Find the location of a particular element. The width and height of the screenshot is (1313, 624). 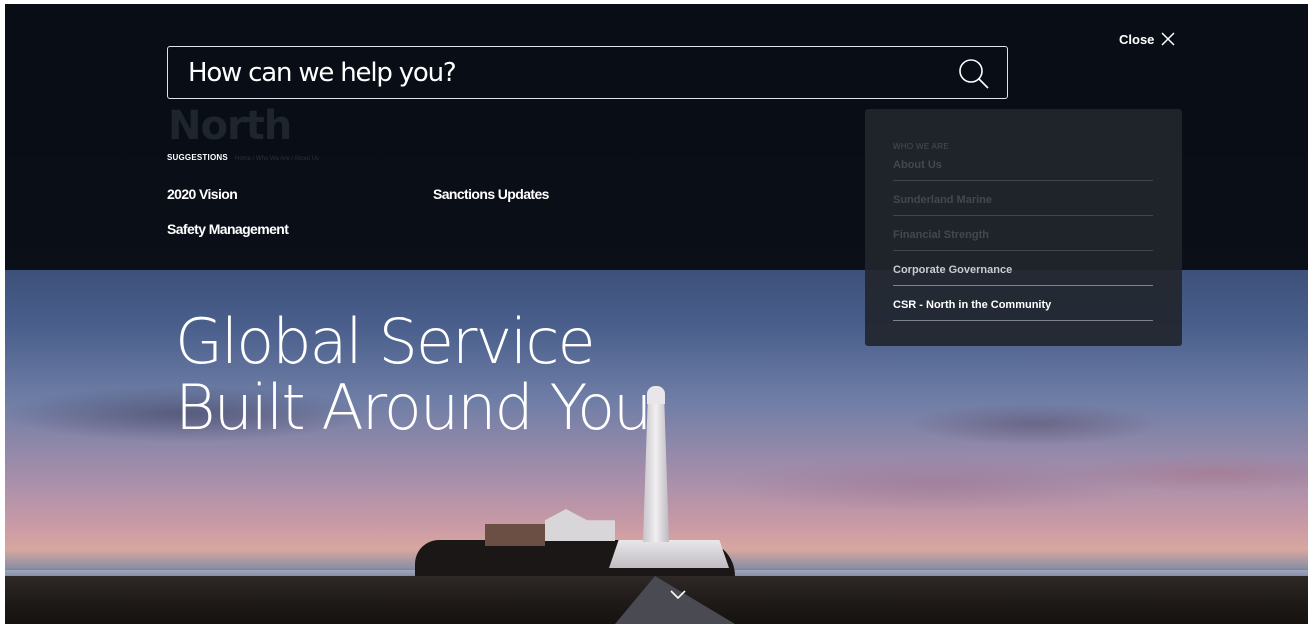

suggestion-sanctions-updates: Sanctions Updates is located at coordinates (491, 194).